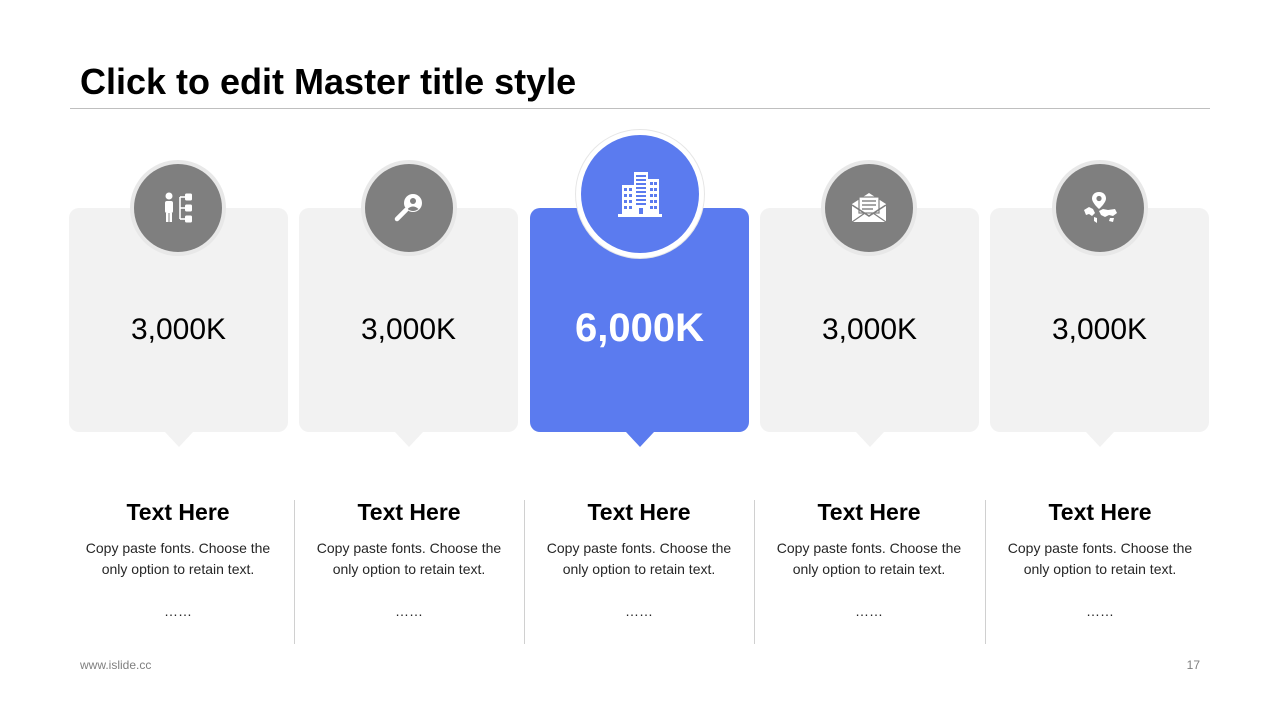 The image size is (1280, 720). I want to click on envelope-icon, so click(869, 208).